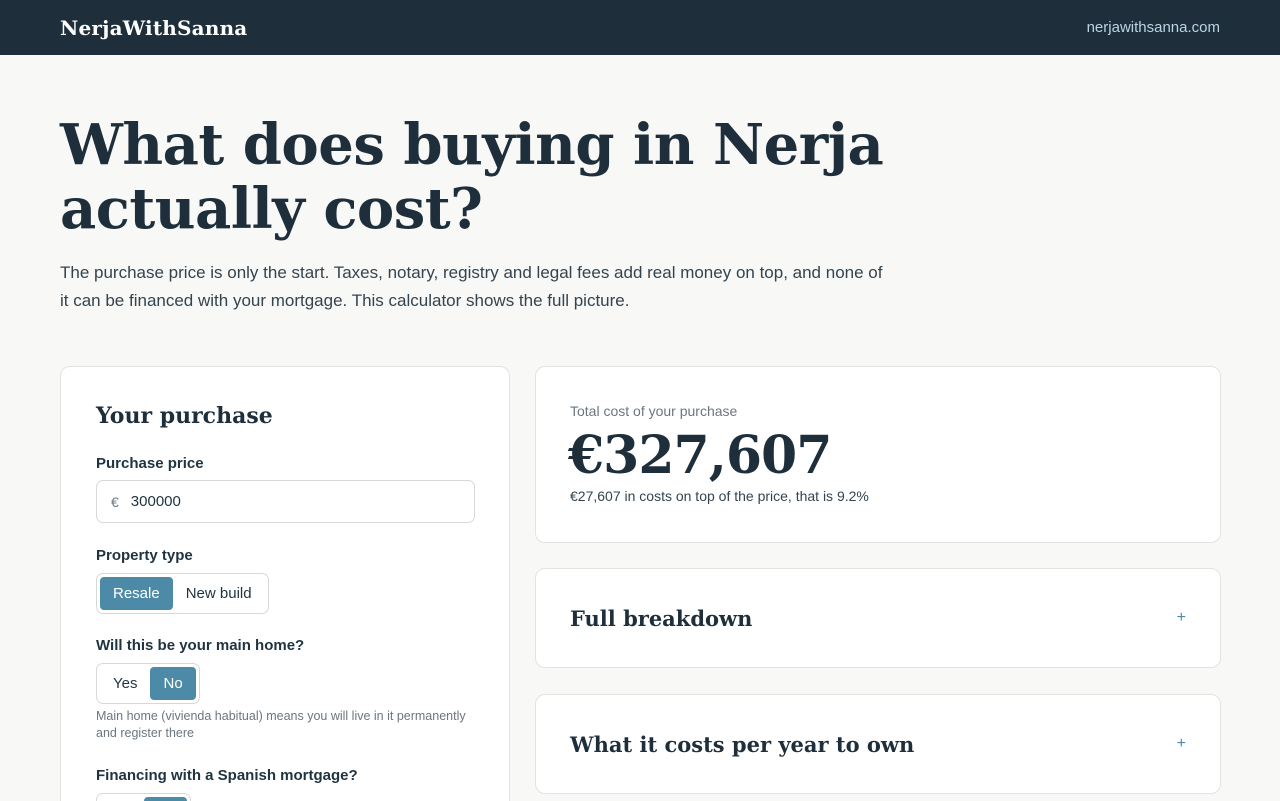  What do you see at coordinates (878, 618) in the screenshot?
I see `full-breakdown-accordion: Full breakdown +` at bounding box center [878, 618].